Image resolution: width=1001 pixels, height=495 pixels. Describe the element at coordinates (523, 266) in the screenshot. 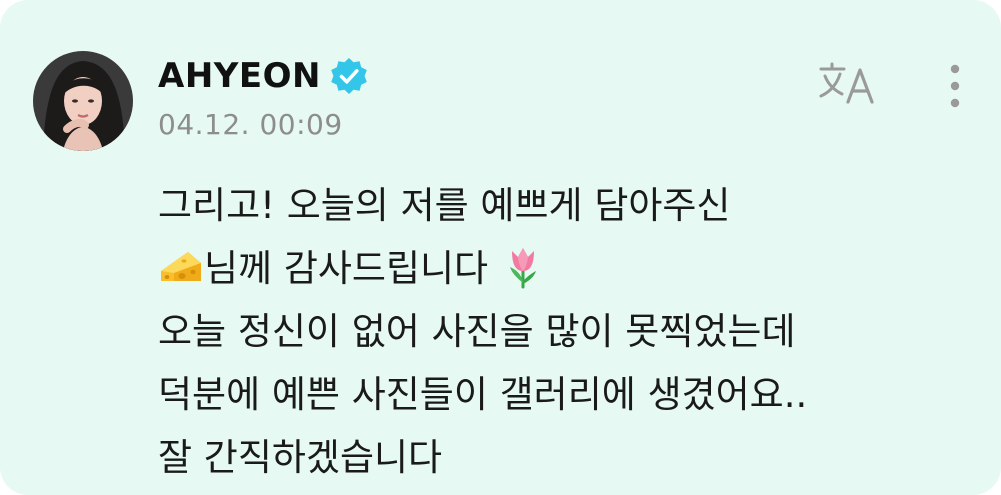

I see `tulip-emoji` at that location.